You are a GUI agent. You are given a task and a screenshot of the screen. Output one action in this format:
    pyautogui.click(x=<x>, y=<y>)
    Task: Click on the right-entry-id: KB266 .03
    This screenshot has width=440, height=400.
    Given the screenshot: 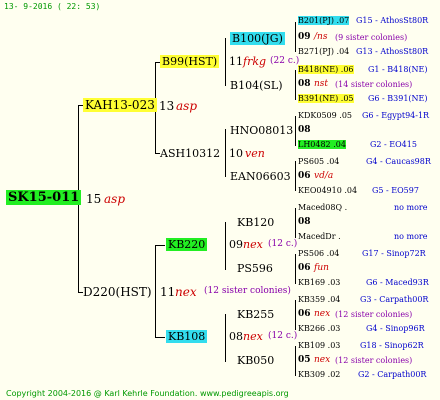 What is the action you would take?
    pyautogui.click(x=319, y=328)
    